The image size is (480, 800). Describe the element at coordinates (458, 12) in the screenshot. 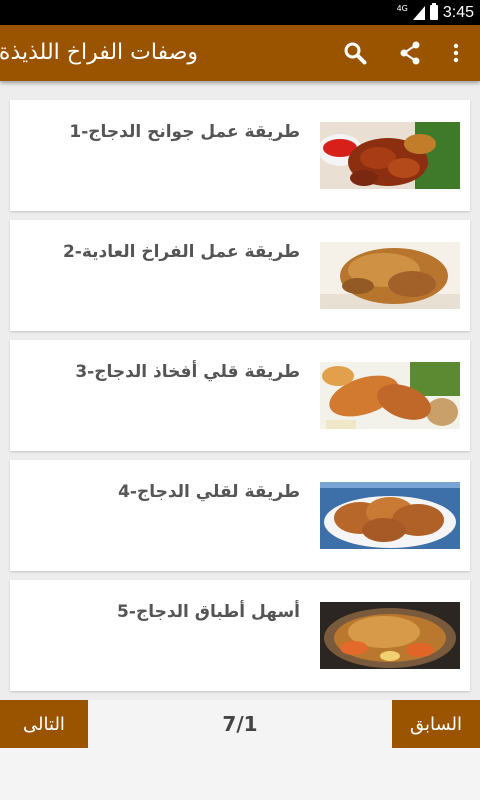

I see `status-time: 3:45` at that location.